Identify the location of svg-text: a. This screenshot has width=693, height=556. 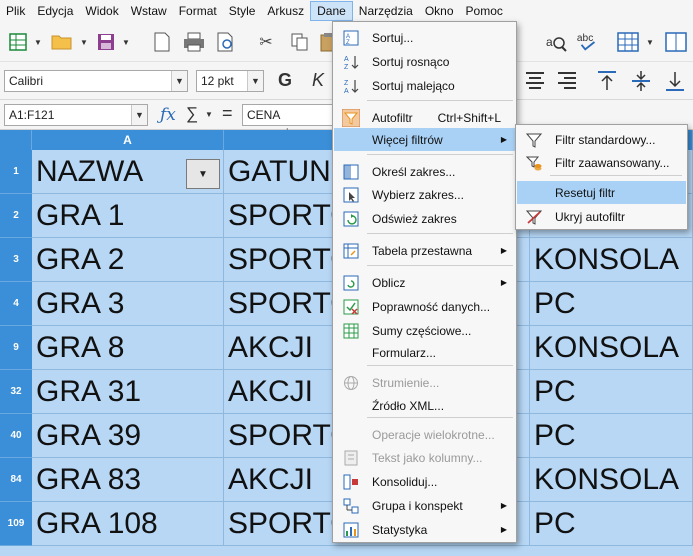
(549, 42).